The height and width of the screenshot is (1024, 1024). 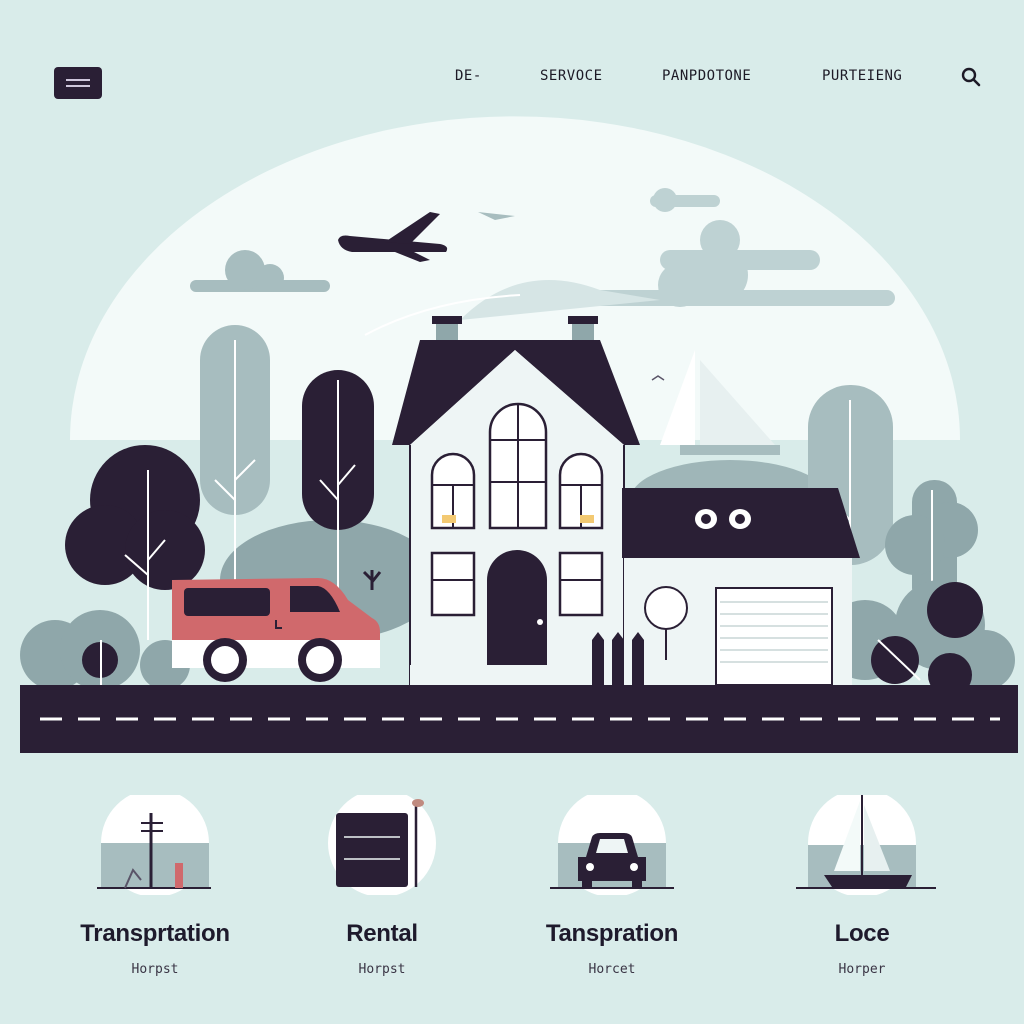 I want to click on car-icon, so click(x=612, y=843).